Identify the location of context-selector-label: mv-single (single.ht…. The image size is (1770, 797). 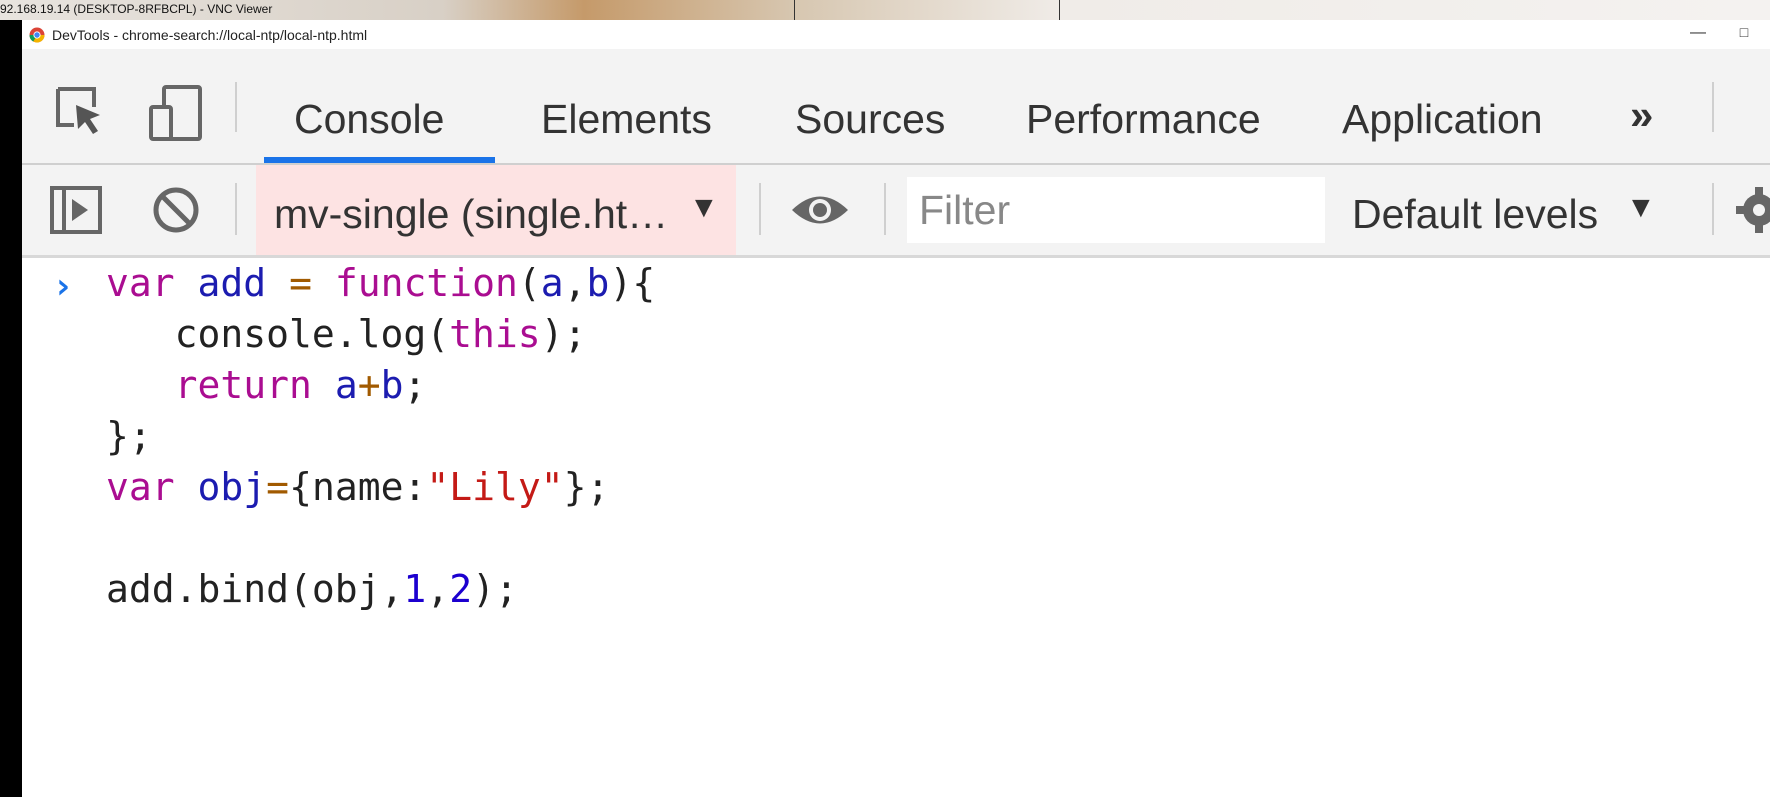
(471, 214).